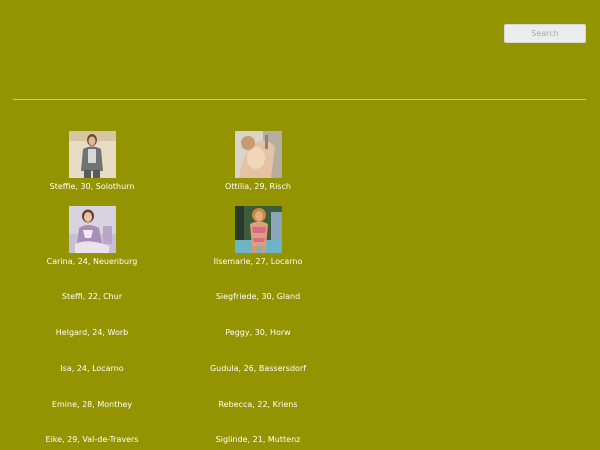 Image resolution: width=600 pixels, height=450 pixels. Describe the element at coordinates (258, 261) in the screenshot. I see `profile-caption: Ilsemarie, 27, Locarno` at that location.